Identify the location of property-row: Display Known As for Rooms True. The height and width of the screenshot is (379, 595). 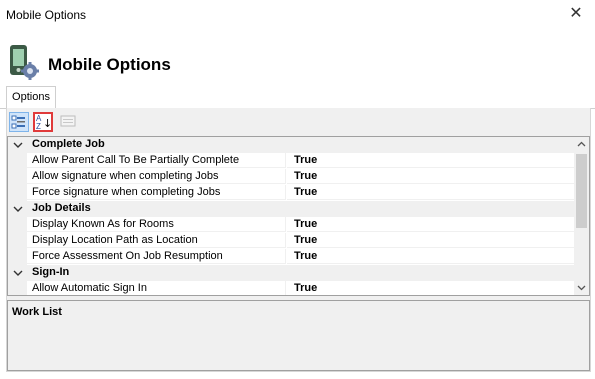
(291, 225).